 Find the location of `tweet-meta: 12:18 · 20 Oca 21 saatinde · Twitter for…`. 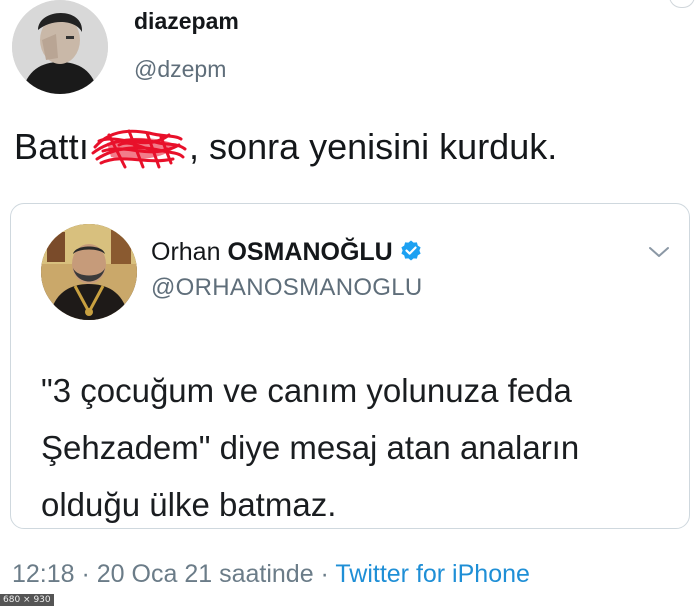

tweet-meta: 12:18 · 20 Oca 21 saatinde · Twitter for… is located at coordinates (271, 574).